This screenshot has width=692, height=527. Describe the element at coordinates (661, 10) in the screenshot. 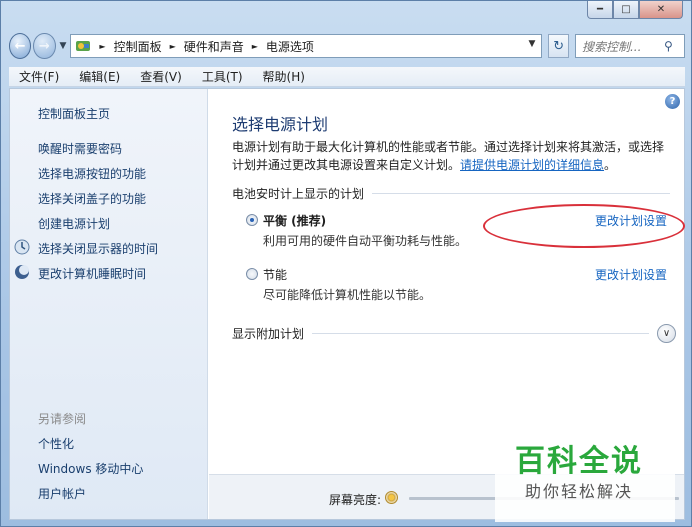

I see `close-icon: ✕` at that location.